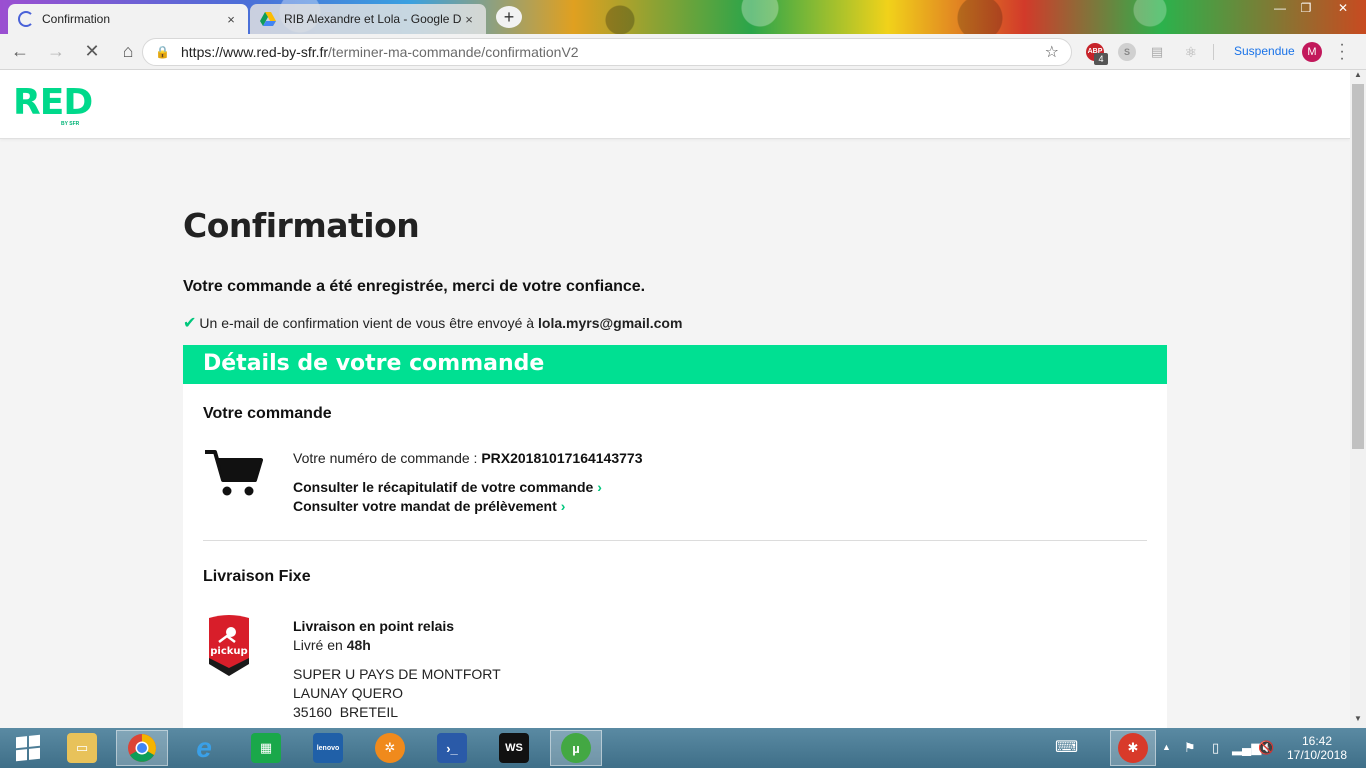 This screenshot has height=768, width=1366. I want to click on adblock-count-badge: 4, so click(1101, 59).